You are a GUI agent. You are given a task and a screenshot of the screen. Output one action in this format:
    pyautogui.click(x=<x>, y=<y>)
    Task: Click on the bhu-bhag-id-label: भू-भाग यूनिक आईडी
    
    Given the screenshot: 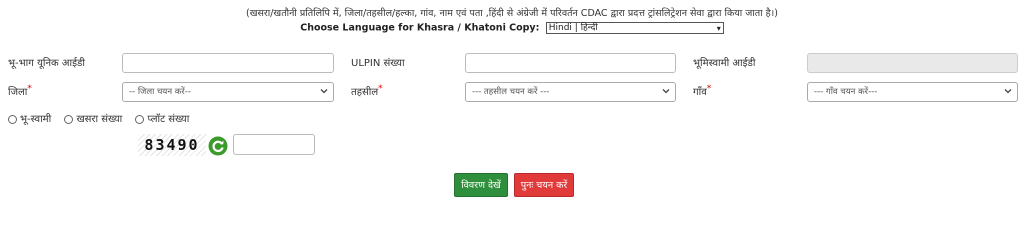 What is the action you would take?
    pyautogui.click(x=46, y=63)
    